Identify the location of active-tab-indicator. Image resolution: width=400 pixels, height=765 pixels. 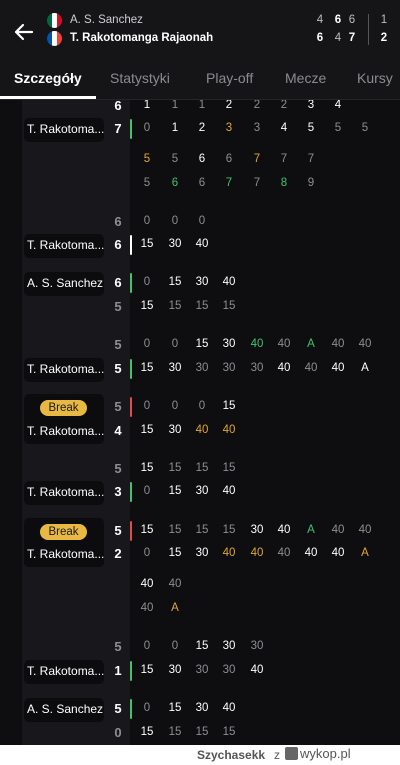
(48, 97).